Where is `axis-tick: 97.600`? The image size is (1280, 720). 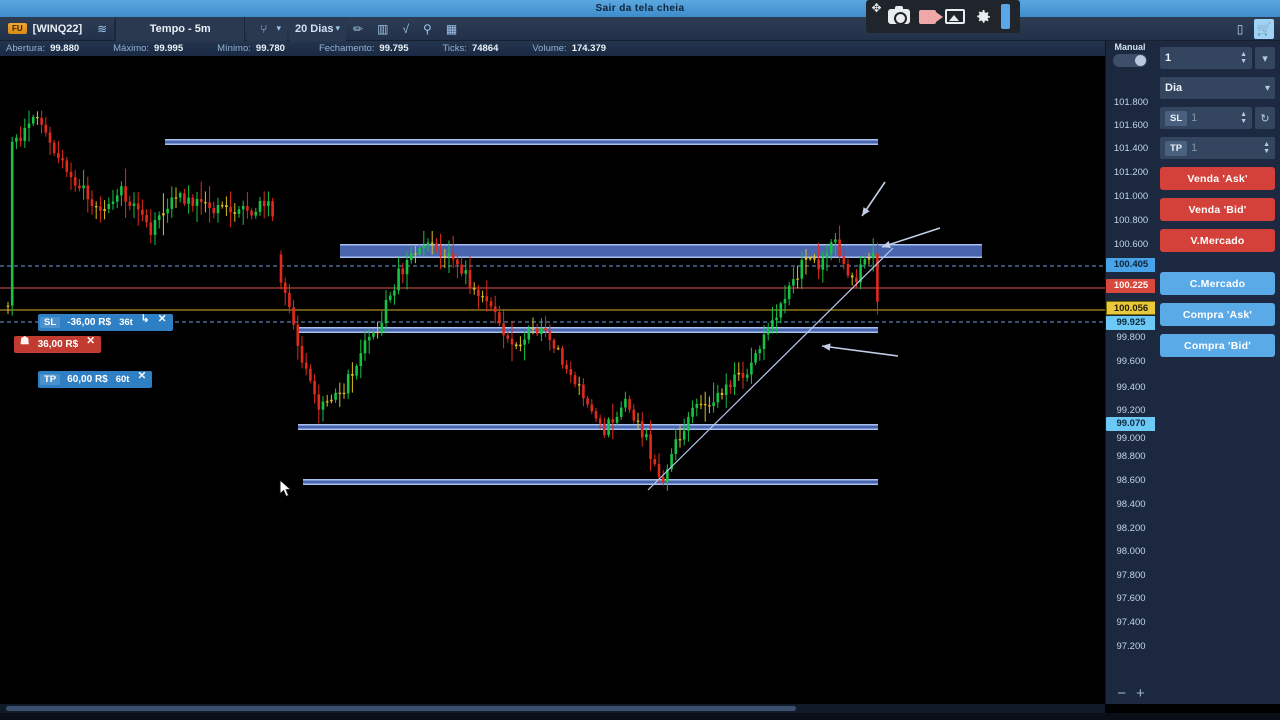 axis-tick: 97.600 is located at coordinates (1131, 598).